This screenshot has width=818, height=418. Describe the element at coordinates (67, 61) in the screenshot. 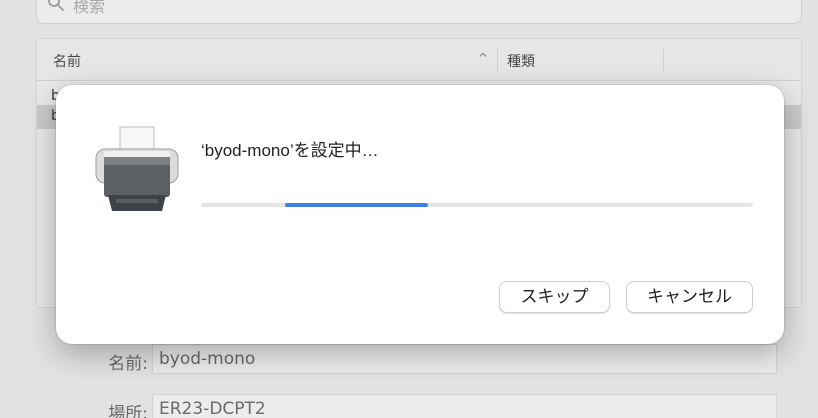

I see `column-header-name: 名前` at that location.